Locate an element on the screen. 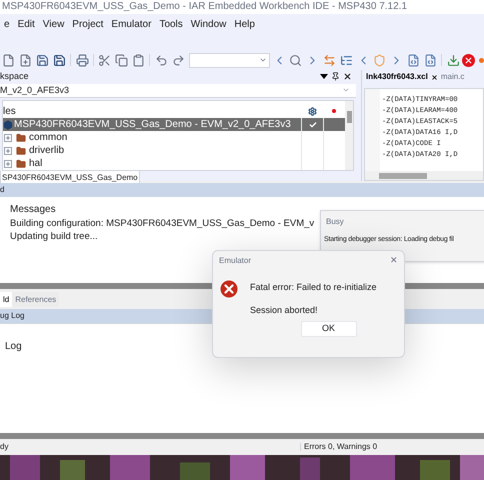 This screenshot has width=484, height=480. download-icon is located at coordinates (453, 60).